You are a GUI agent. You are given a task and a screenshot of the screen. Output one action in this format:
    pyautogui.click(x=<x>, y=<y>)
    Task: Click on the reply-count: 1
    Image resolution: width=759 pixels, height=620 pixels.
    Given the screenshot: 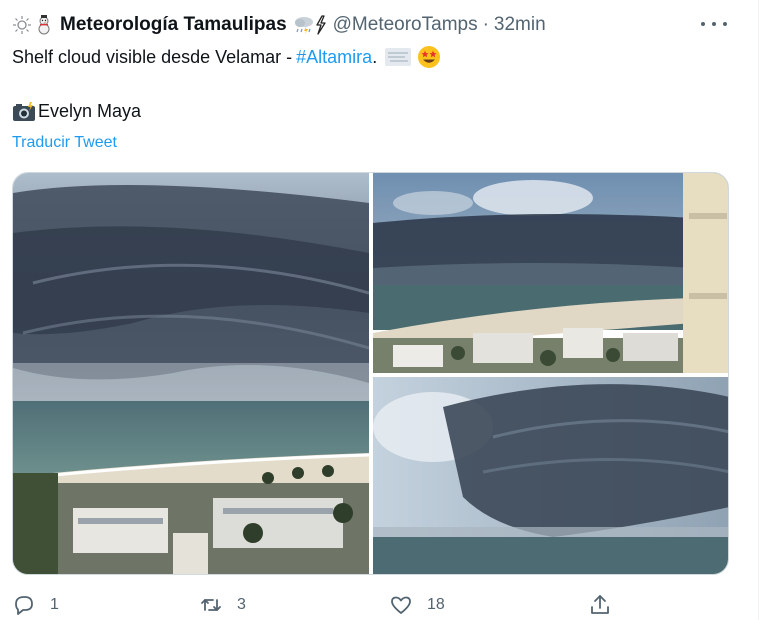 What is the action you would take?
    pyautogui.click(x=54, y=604)
    